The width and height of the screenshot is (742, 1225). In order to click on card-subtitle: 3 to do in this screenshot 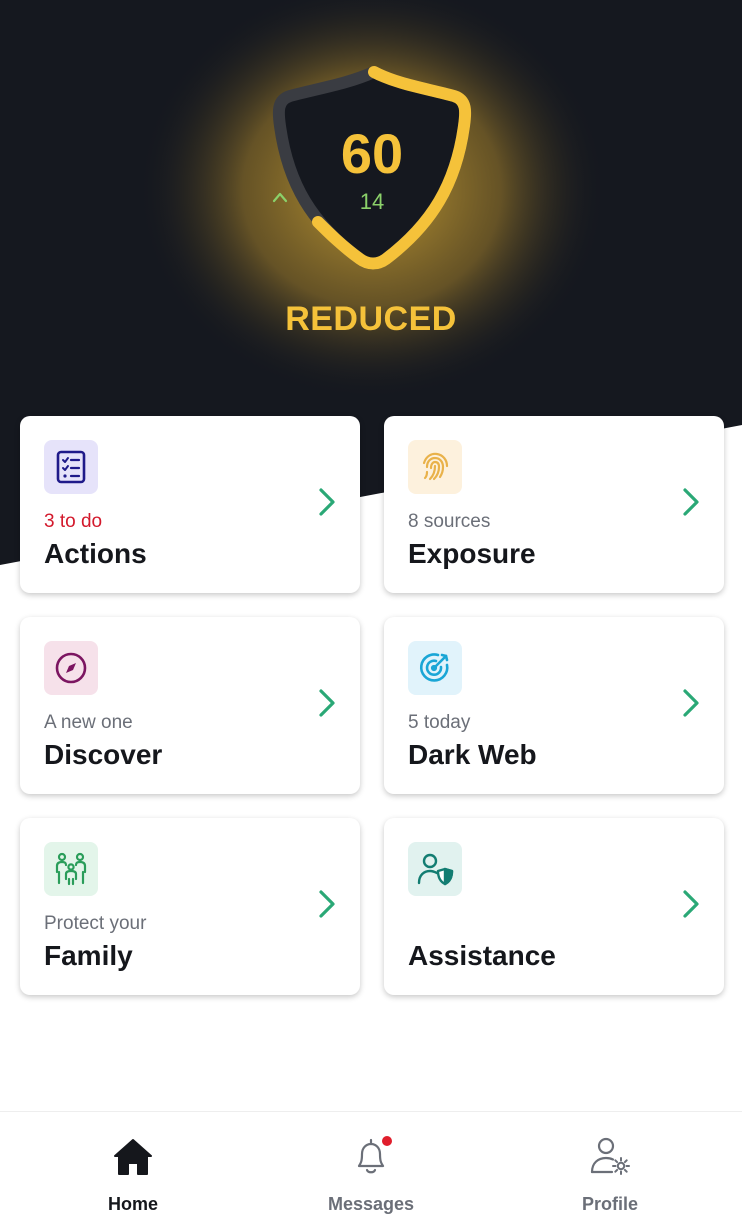, I will do `click(73, 521)`.